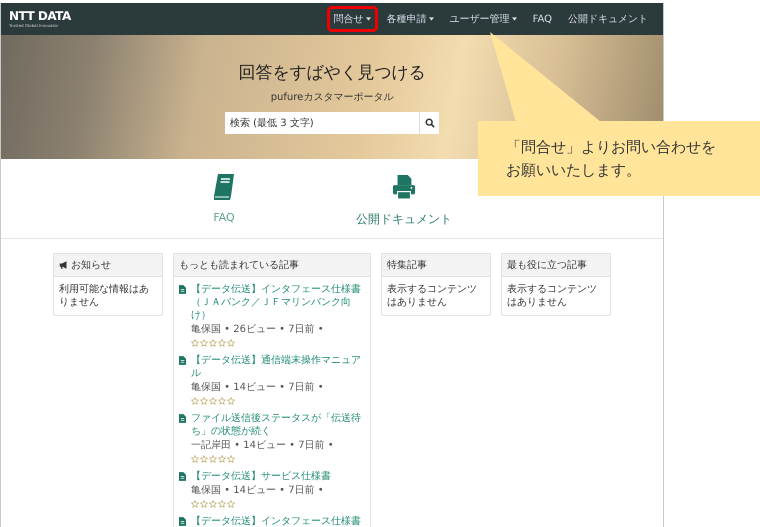 This screenshot has width=760, height=527. I want to click on megaphone-icon, so click(63, 265).